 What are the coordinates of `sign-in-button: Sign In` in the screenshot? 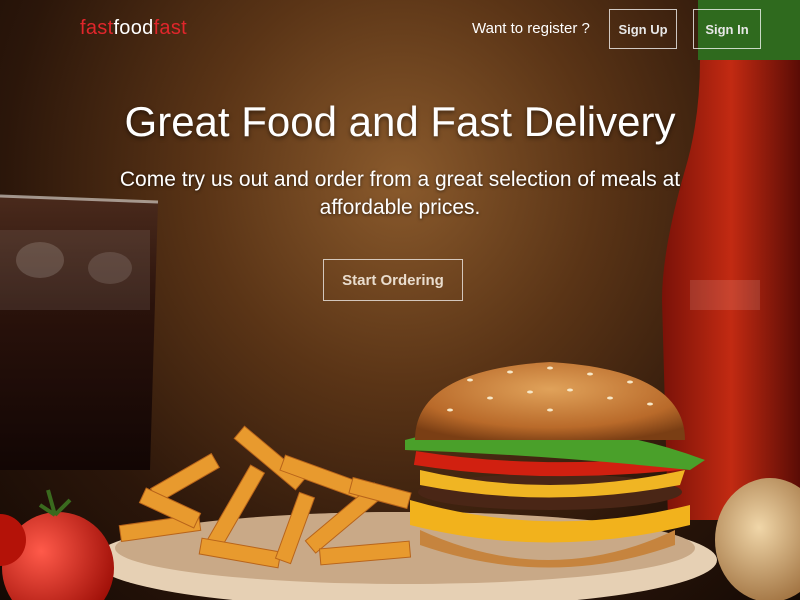 It's located at (727, 29).